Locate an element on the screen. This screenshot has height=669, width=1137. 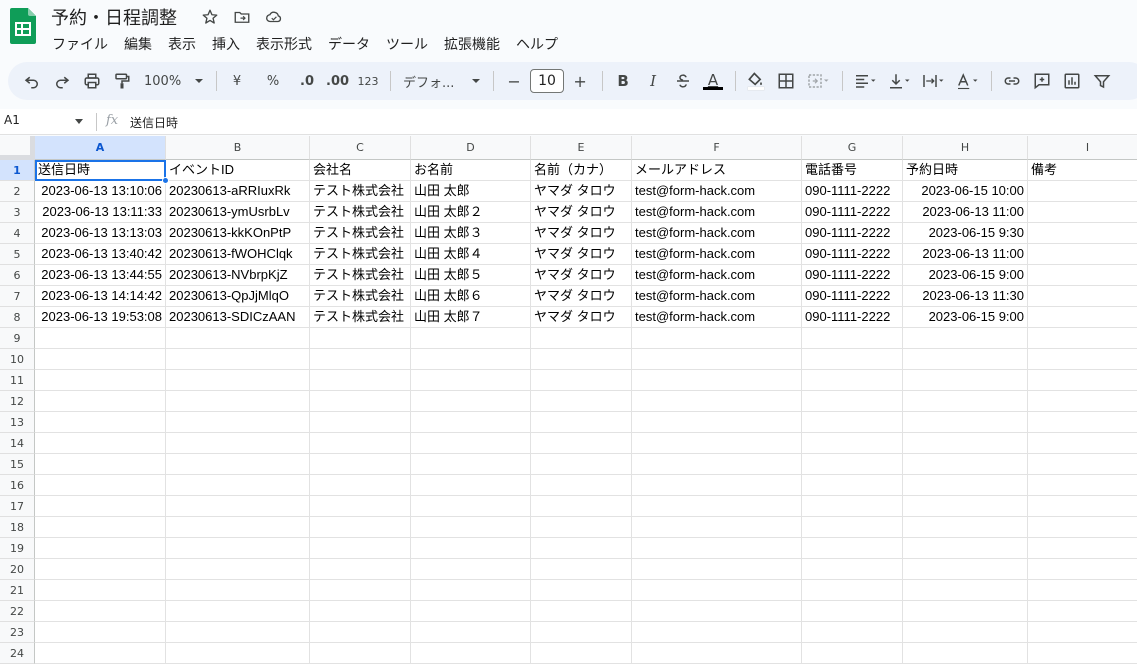
row-header: 3 is located at coordinates (17, 212).